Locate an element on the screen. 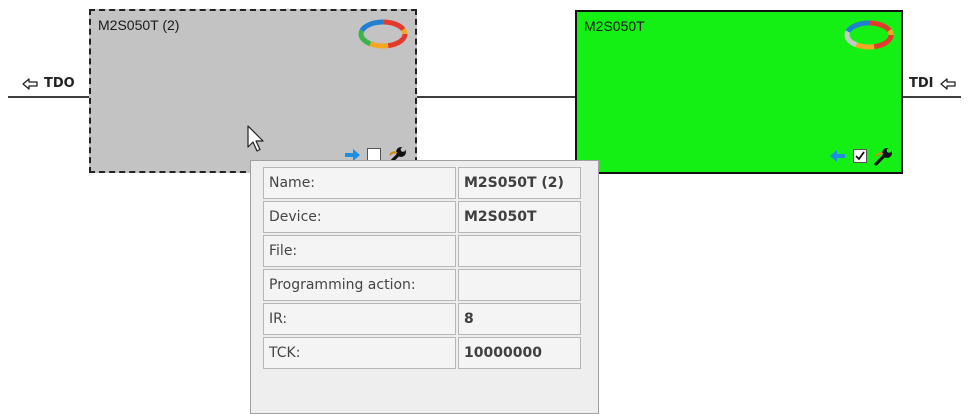 The image size is (969, 414). device-card-m2s050t: M2S050T is located at coordinates (739, 92).